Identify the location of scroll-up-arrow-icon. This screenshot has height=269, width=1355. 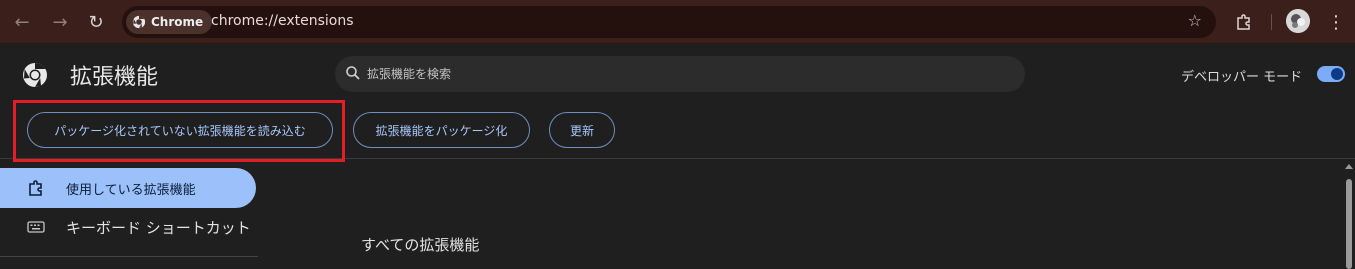
(1349, 166).